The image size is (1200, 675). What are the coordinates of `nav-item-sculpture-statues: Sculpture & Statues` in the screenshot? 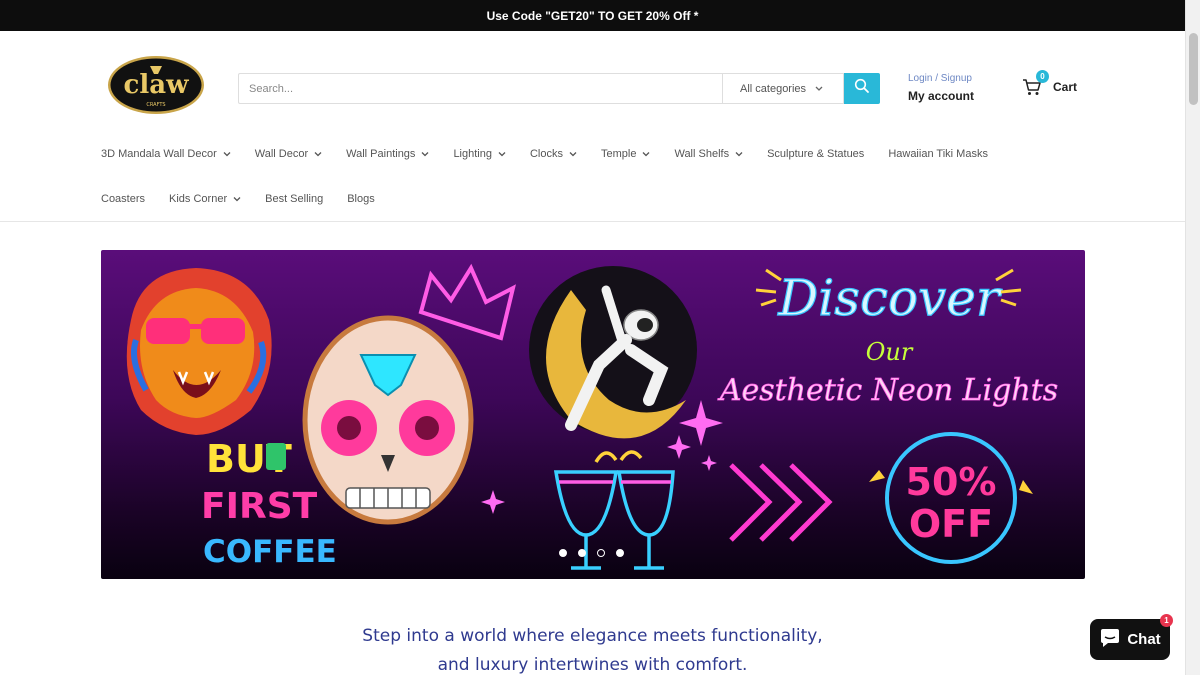 It's located at (815, 154).